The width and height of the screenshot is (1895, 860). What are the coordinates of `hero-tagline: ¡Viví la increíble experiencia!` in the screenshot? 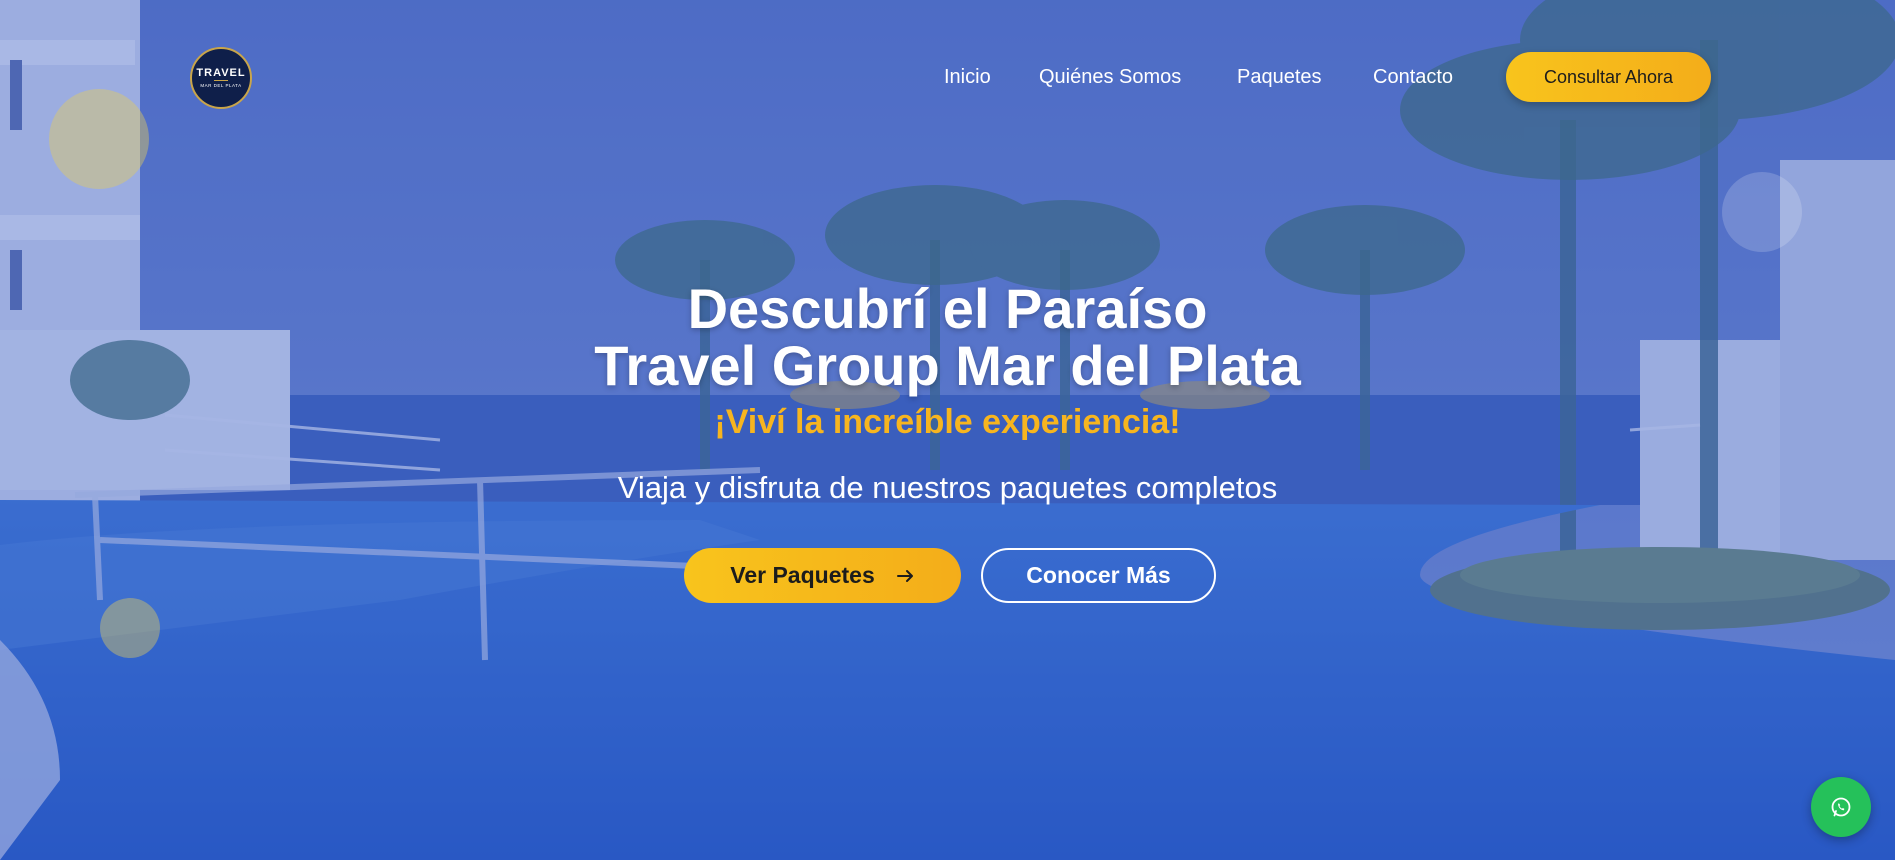 It's located at (947, 422).